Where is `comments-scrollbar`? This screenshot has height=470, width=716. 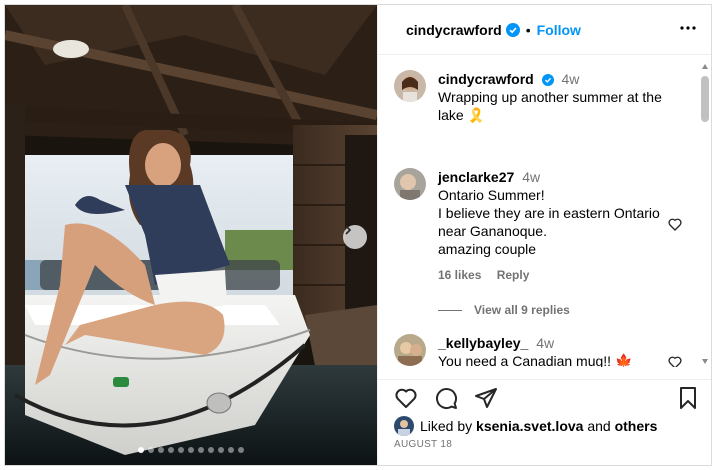
comments-scrollbar is located at coordinates (705, 213).